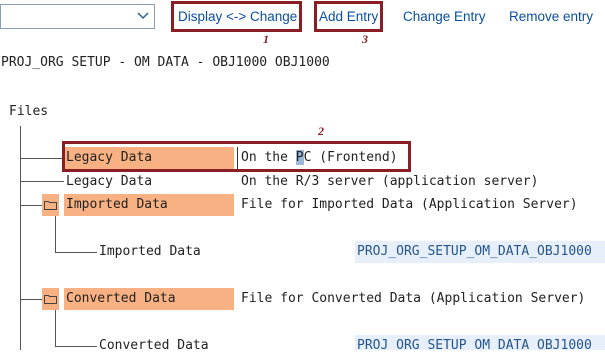  Describe the element at coordinates (149, 205) in the screenshot. I see `tree-node-imported-data: Imported Data` at that location.